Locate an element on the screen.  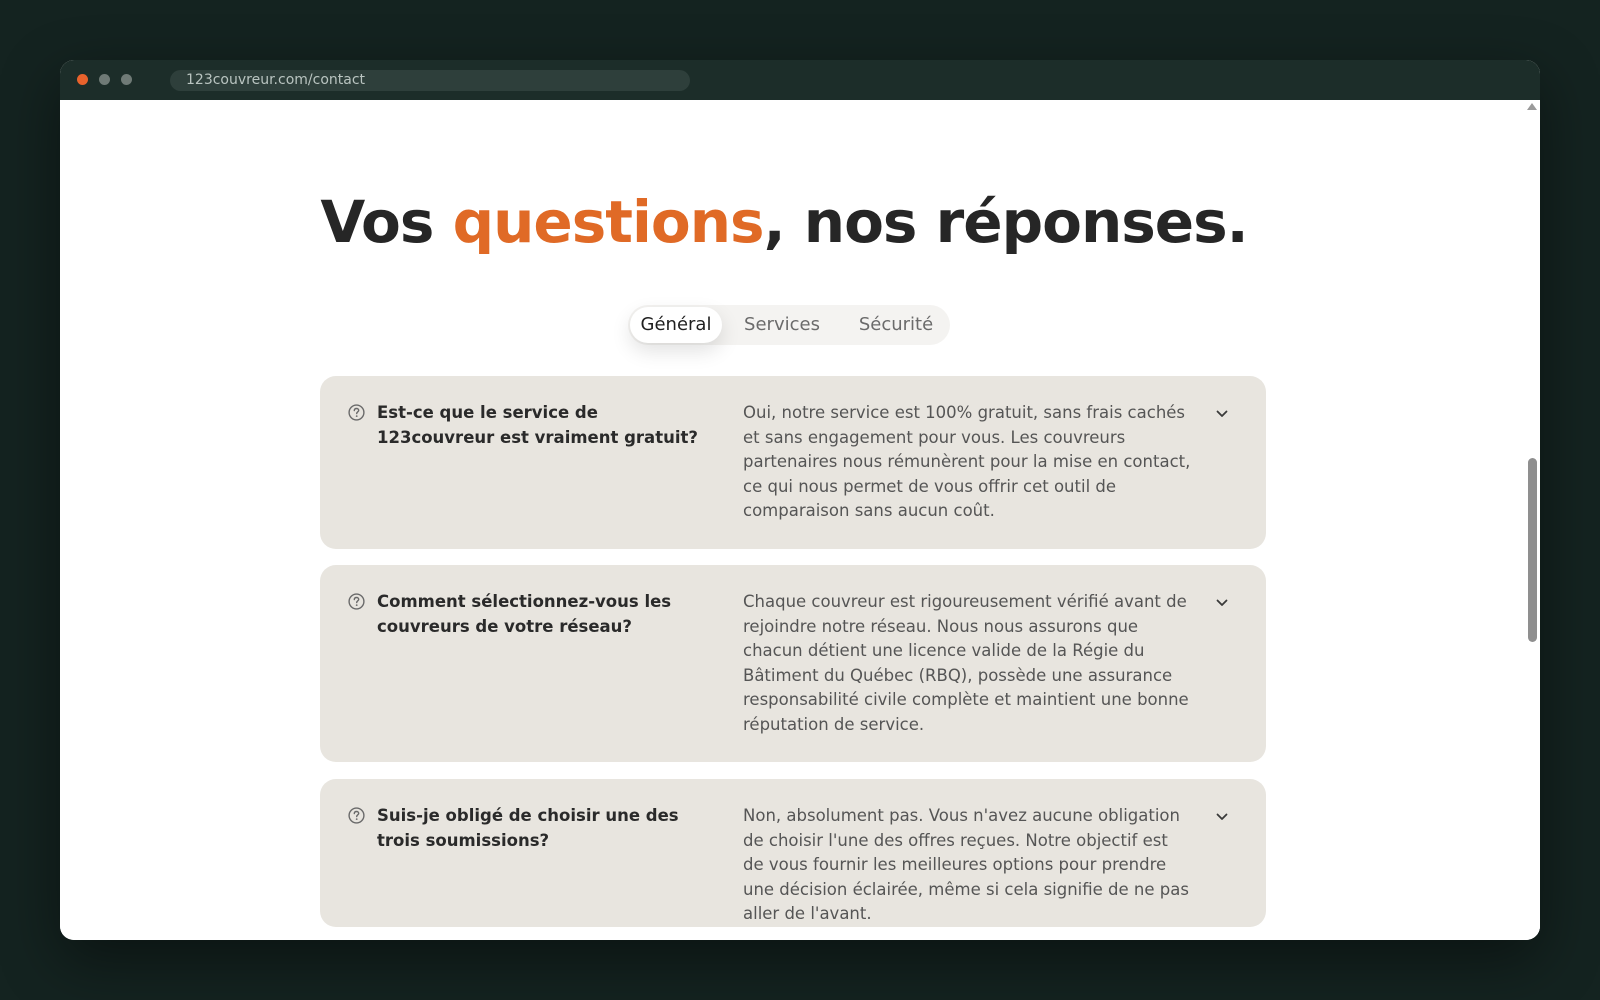
maximize-dot is located at coordinates (126, 79).